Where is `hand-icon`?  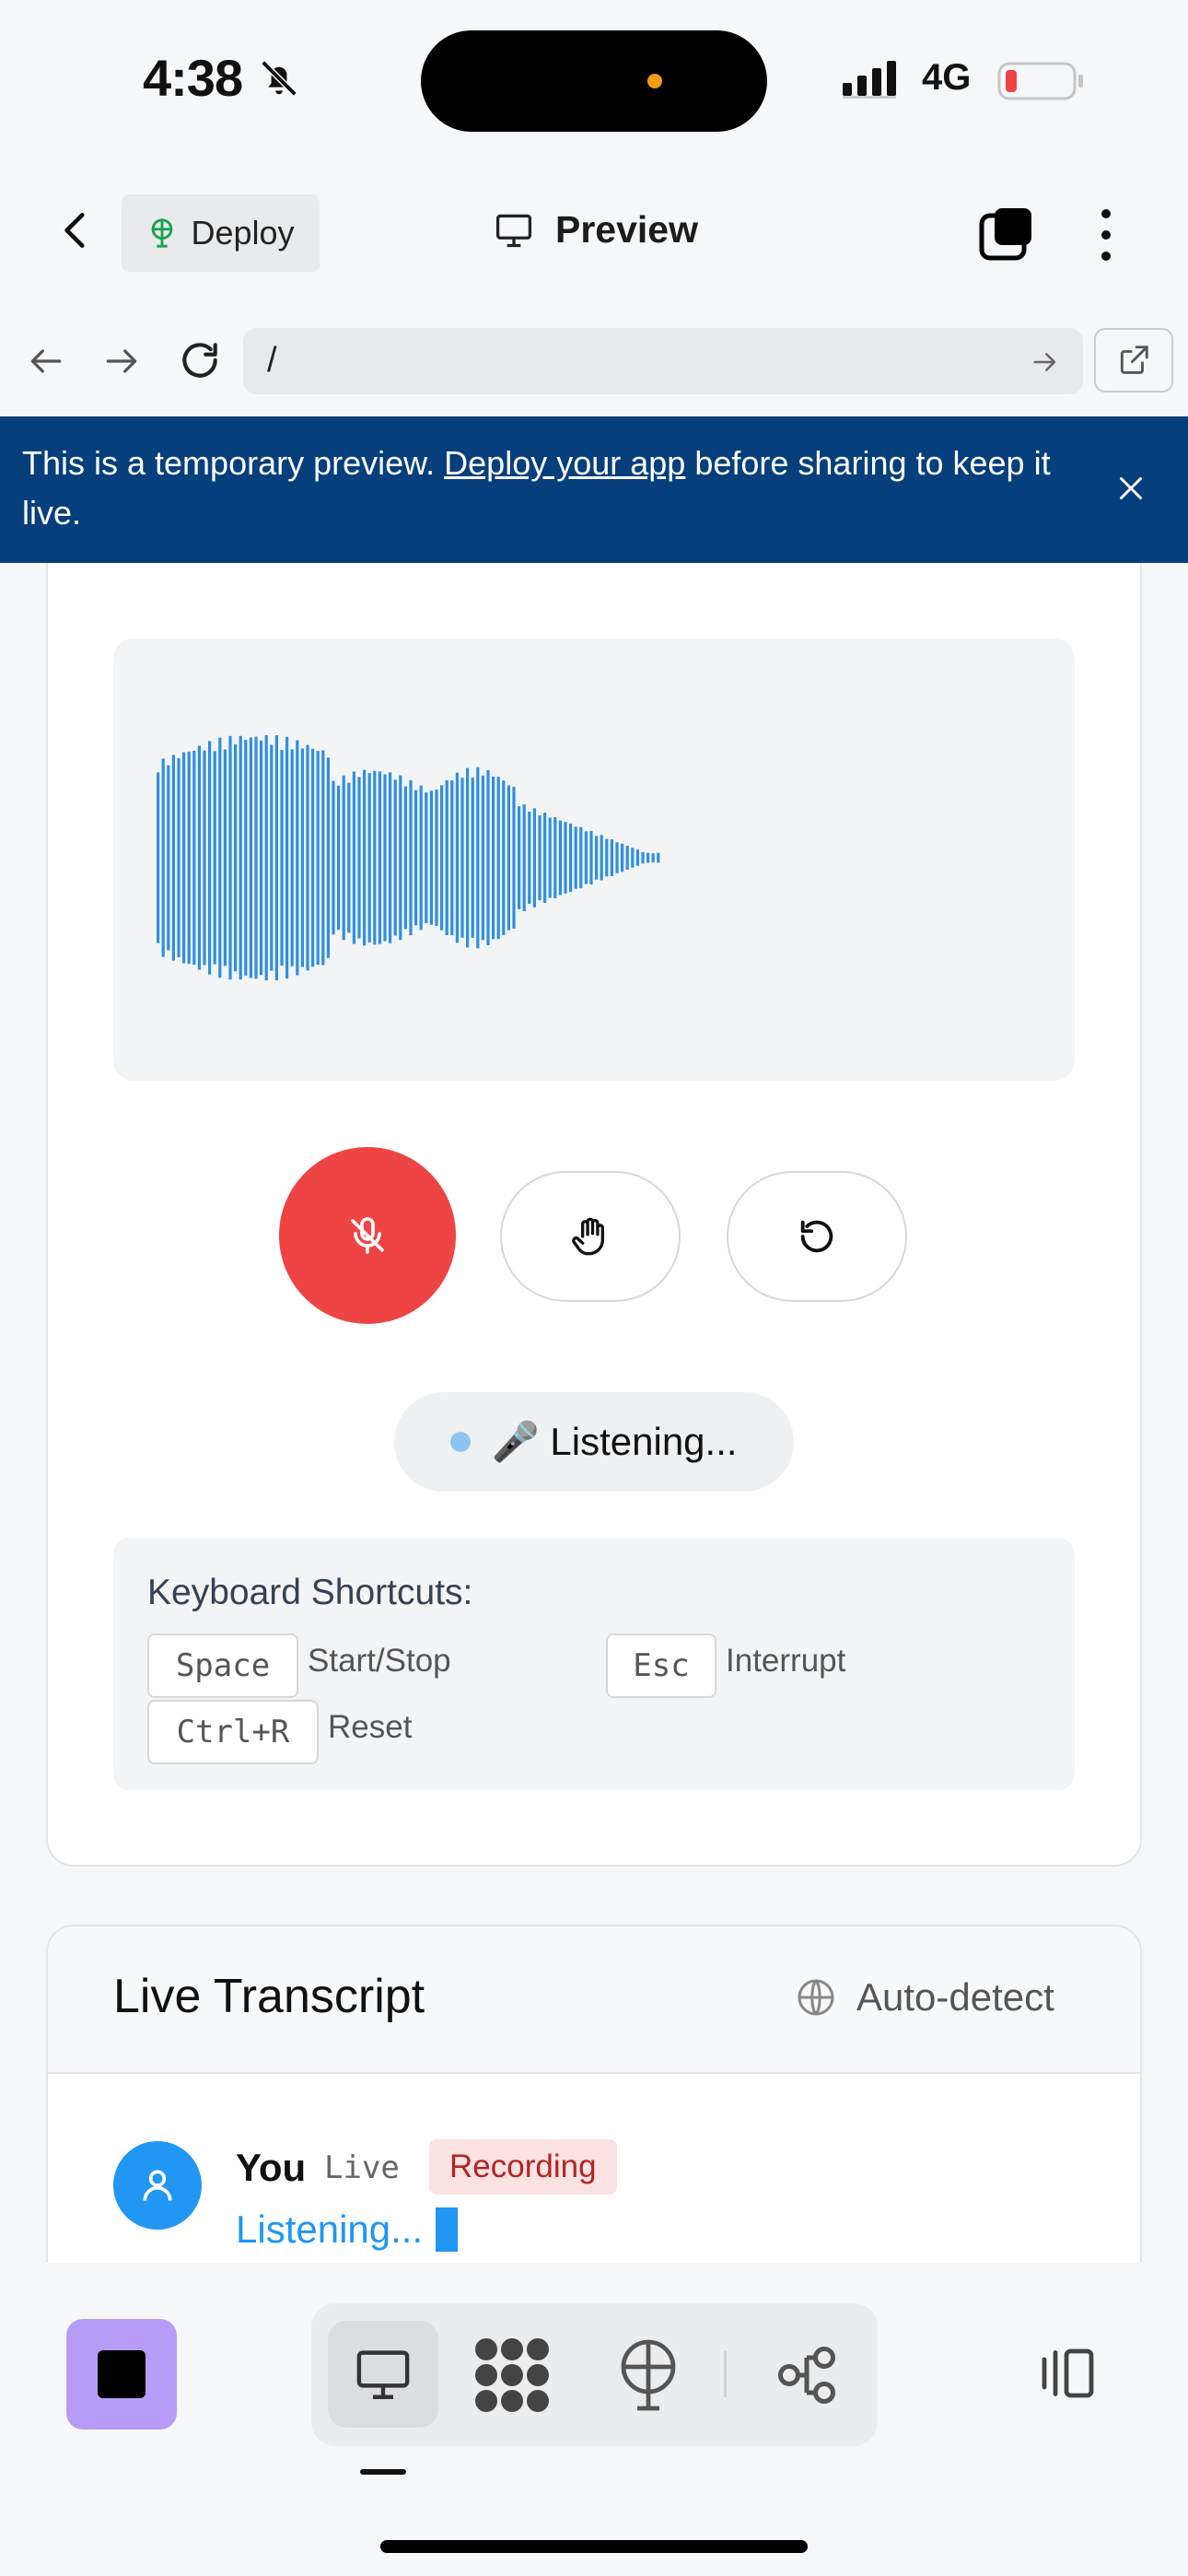 hand-icon is located at coordinates (588, 1236).